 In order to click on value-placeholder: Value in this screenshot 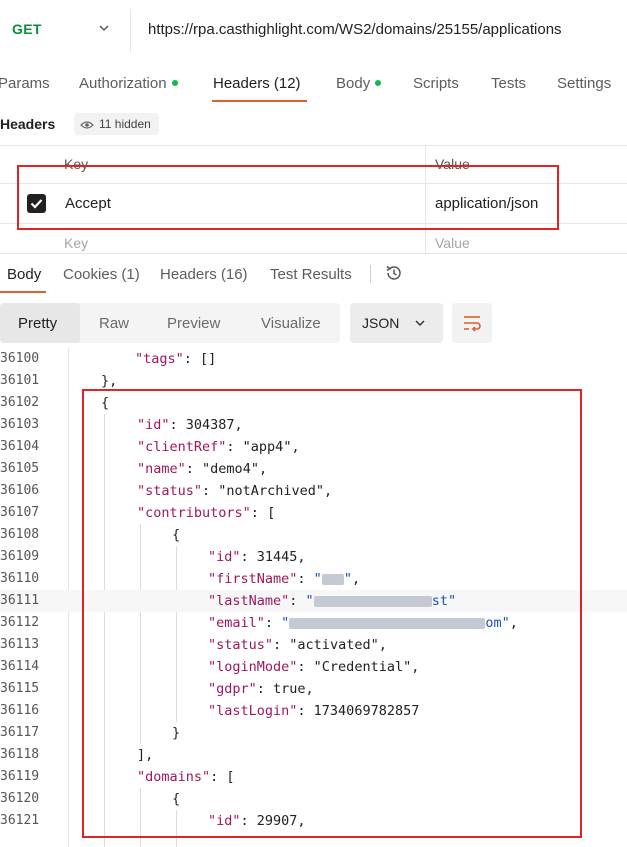, I will do `click(452, 243)`.